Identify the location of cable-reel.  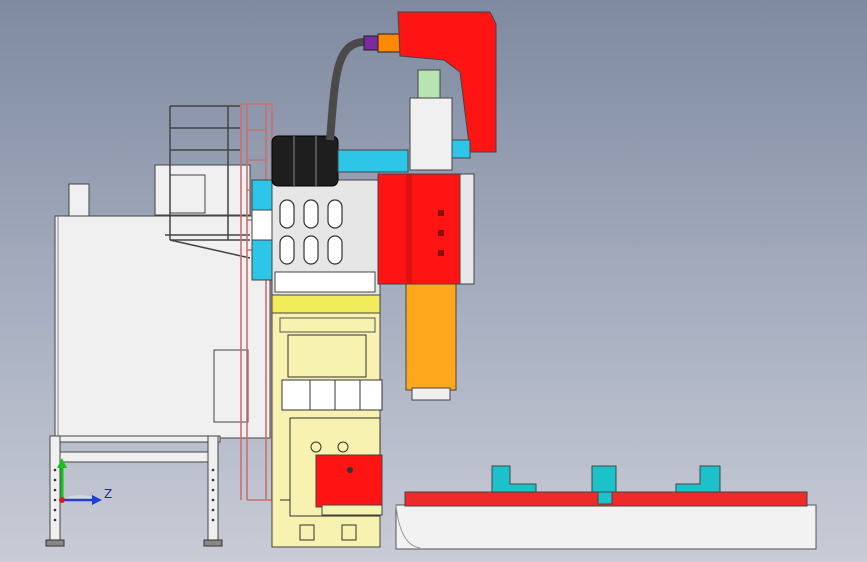
(305, 161).